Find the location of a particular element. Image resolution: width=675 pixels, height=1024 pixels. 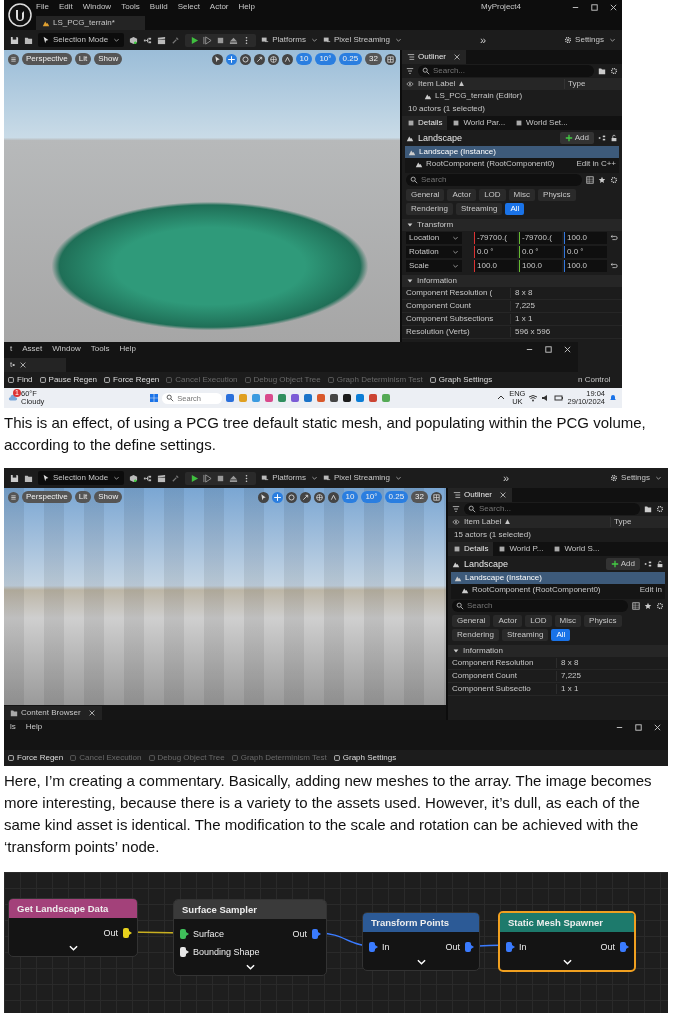

menu-item: Edit is located at coordinates (65, 7).